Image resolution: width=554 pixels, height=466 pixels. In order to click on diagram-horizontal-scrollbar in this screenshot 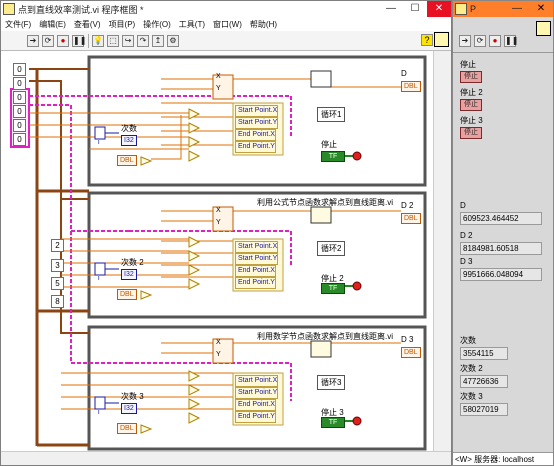, I will do `click(226, 458)`.